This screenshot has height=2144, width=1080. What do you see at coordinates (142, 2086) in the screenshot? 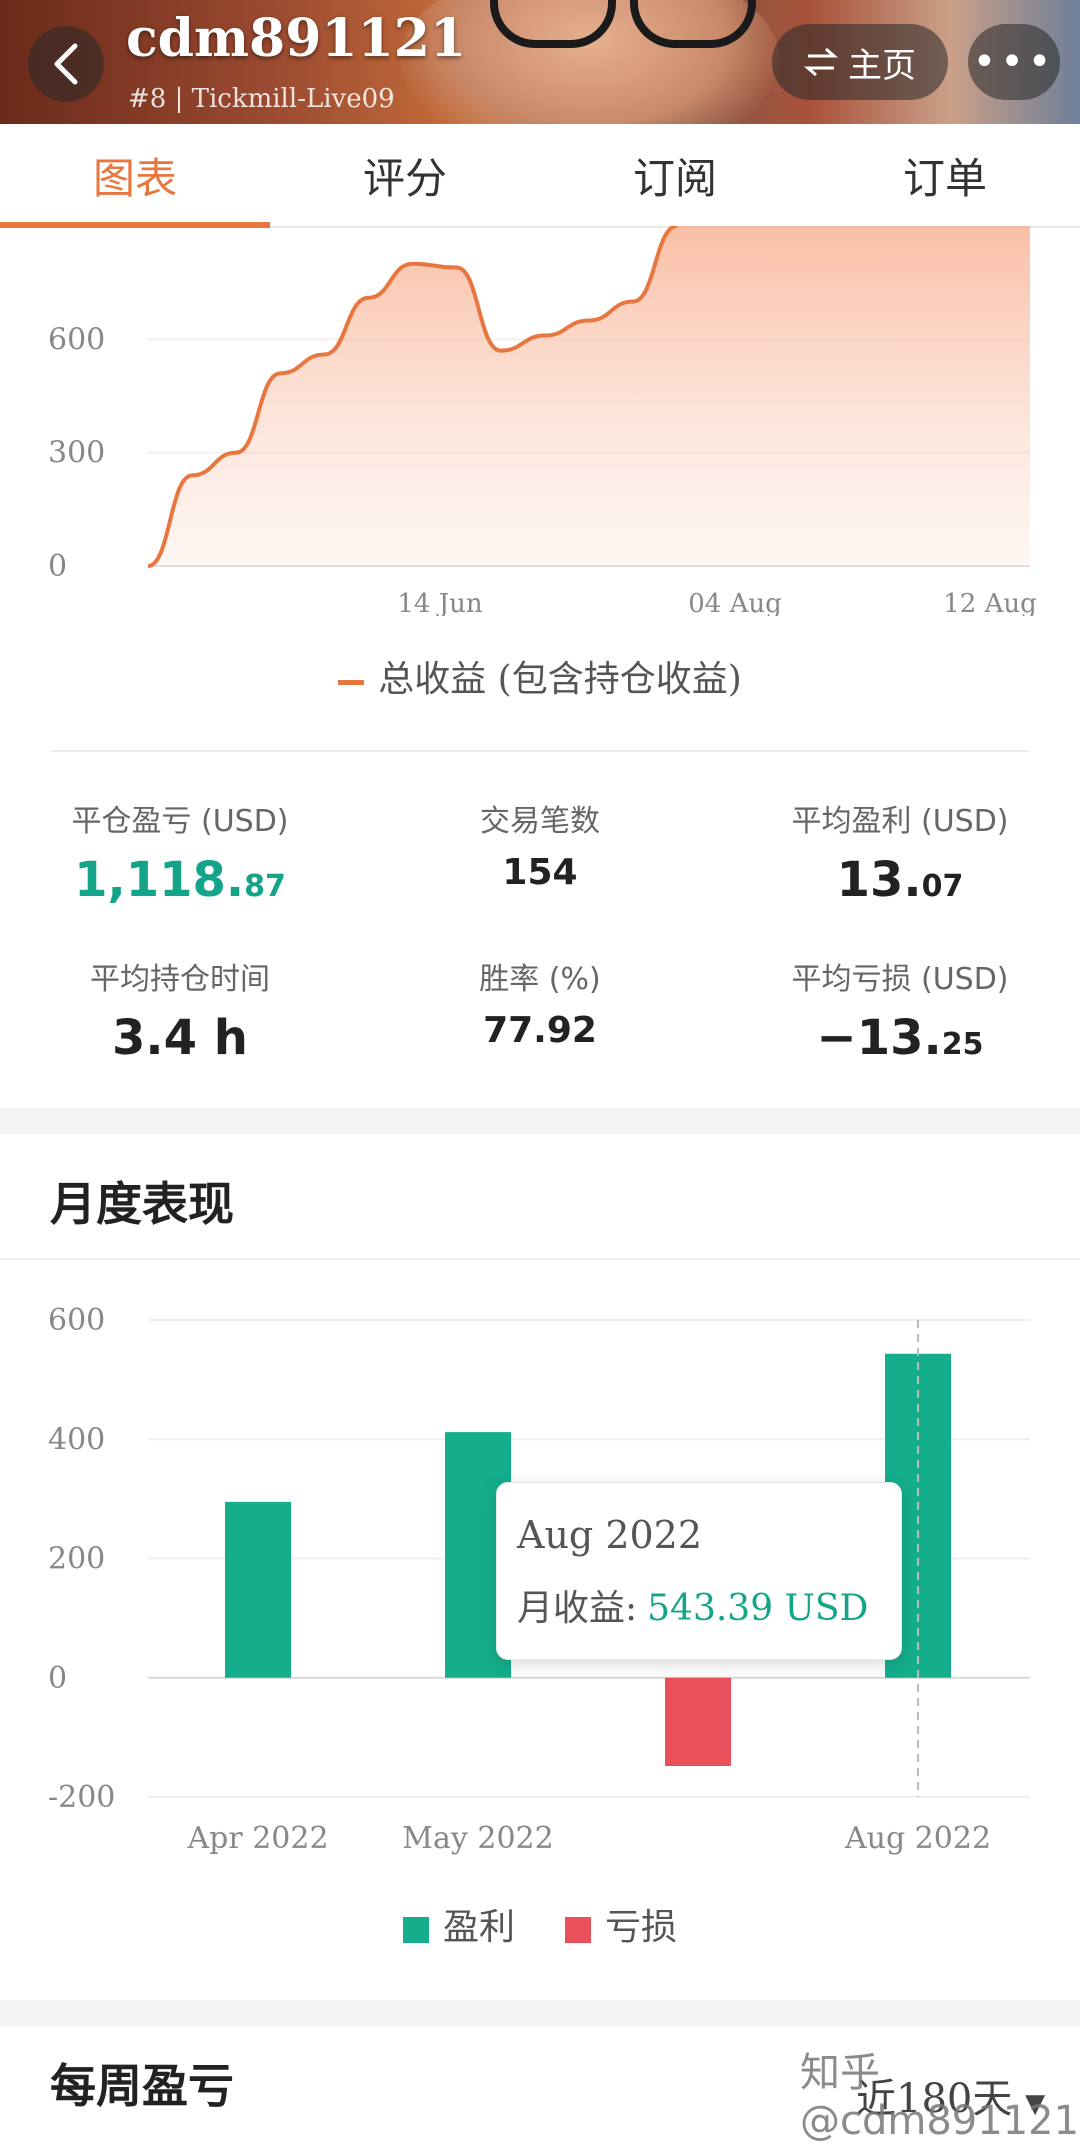
I see `weekly-title: 每周盈亏` at bounding box center [142, 2086].